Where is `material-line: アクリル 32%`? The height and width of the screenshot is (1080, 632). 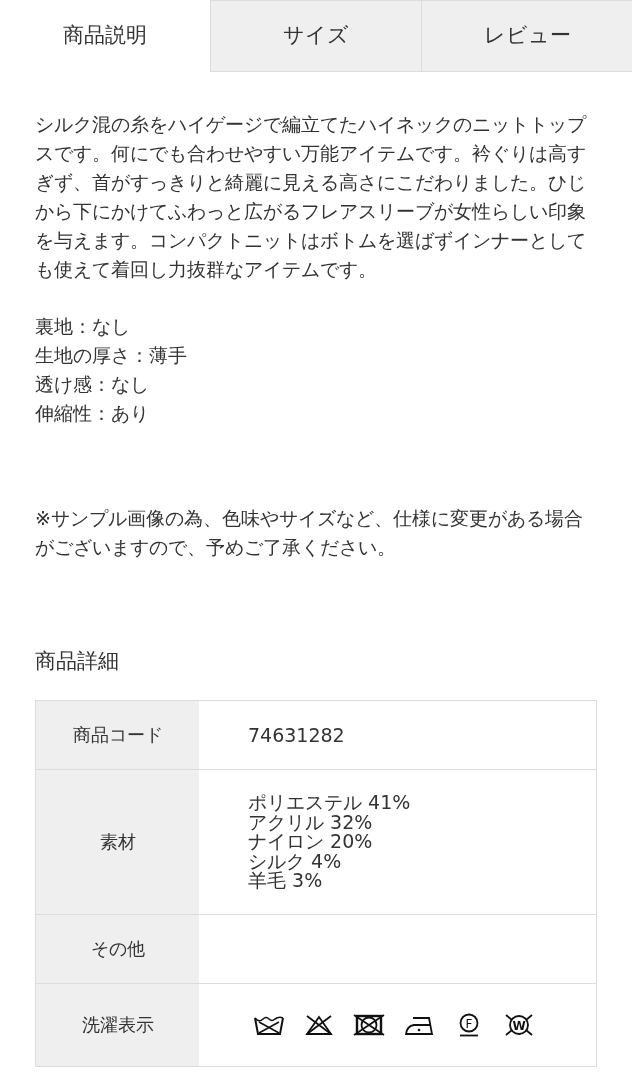 material-line: アクリル 32% is located at coordinates (311, 822).